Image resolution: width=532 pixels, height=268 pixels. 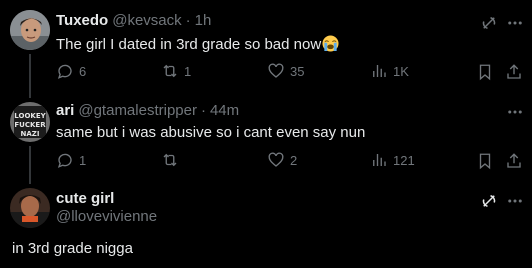 I want to click on like-button: 2, so click(x=282, y=160).